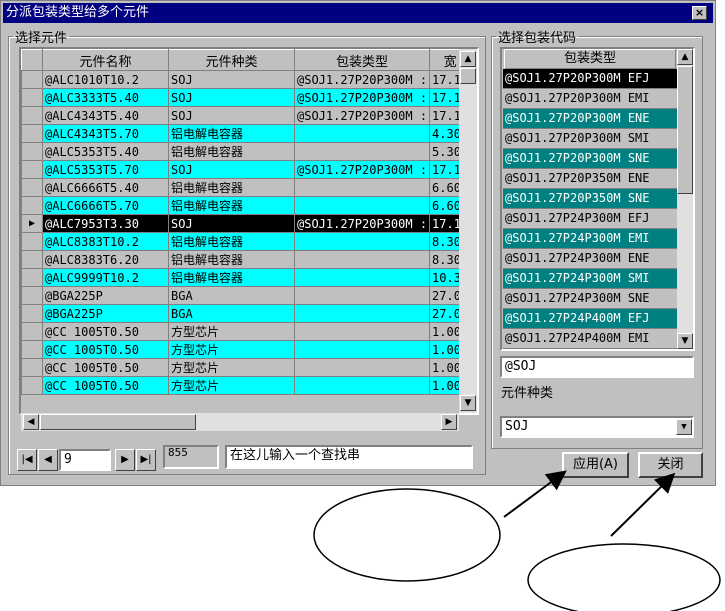  Describe the element at coordinates (624, 577) in the screenshot. I see `annotation-ellipse-close` at that location.